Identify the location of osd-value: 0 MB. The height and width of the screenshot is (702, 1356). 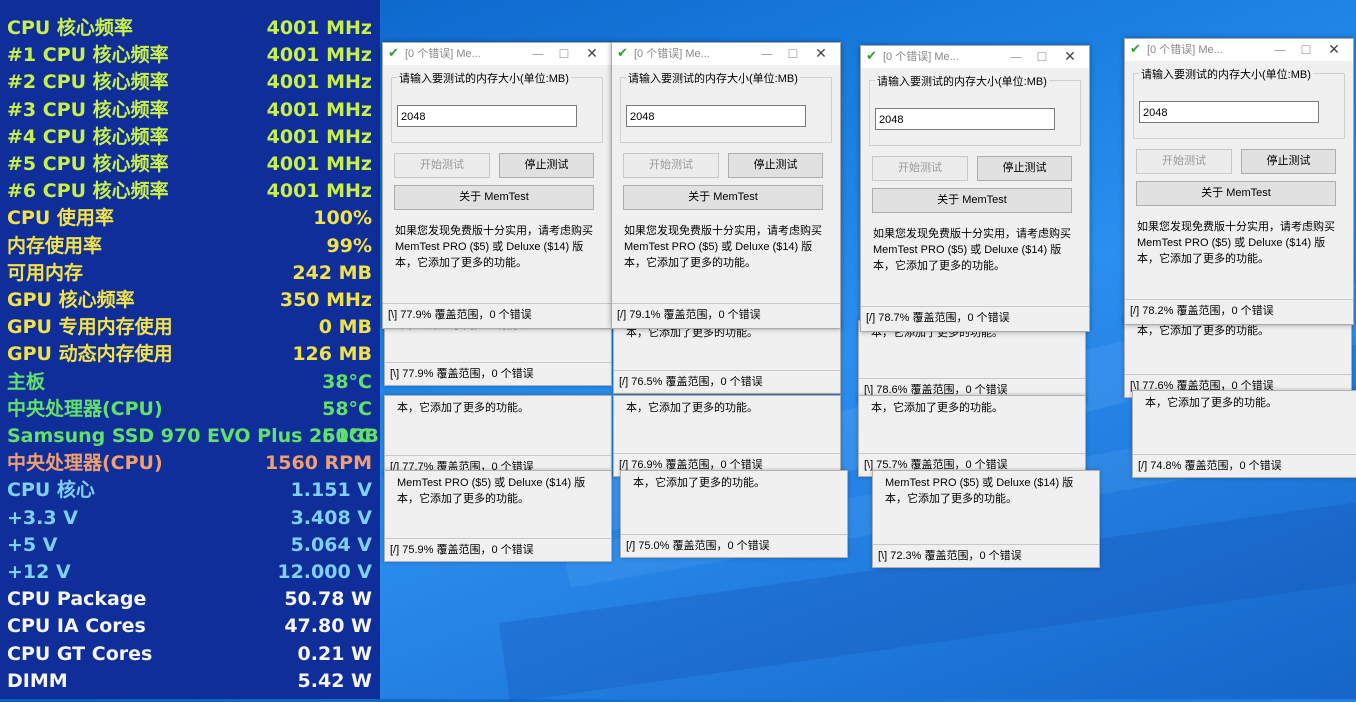
(345, 327).